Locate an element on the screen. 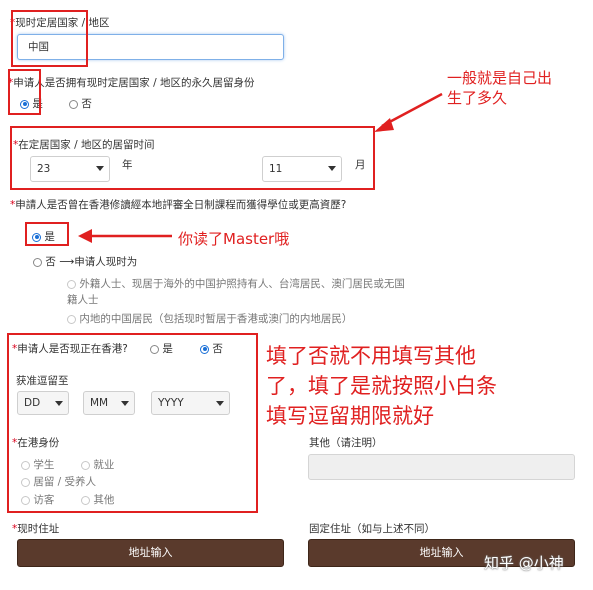 This screenshot has height=590, width=593. sub-option-foreigner-cont: 籍人士 is located at coordinates (83, 300).